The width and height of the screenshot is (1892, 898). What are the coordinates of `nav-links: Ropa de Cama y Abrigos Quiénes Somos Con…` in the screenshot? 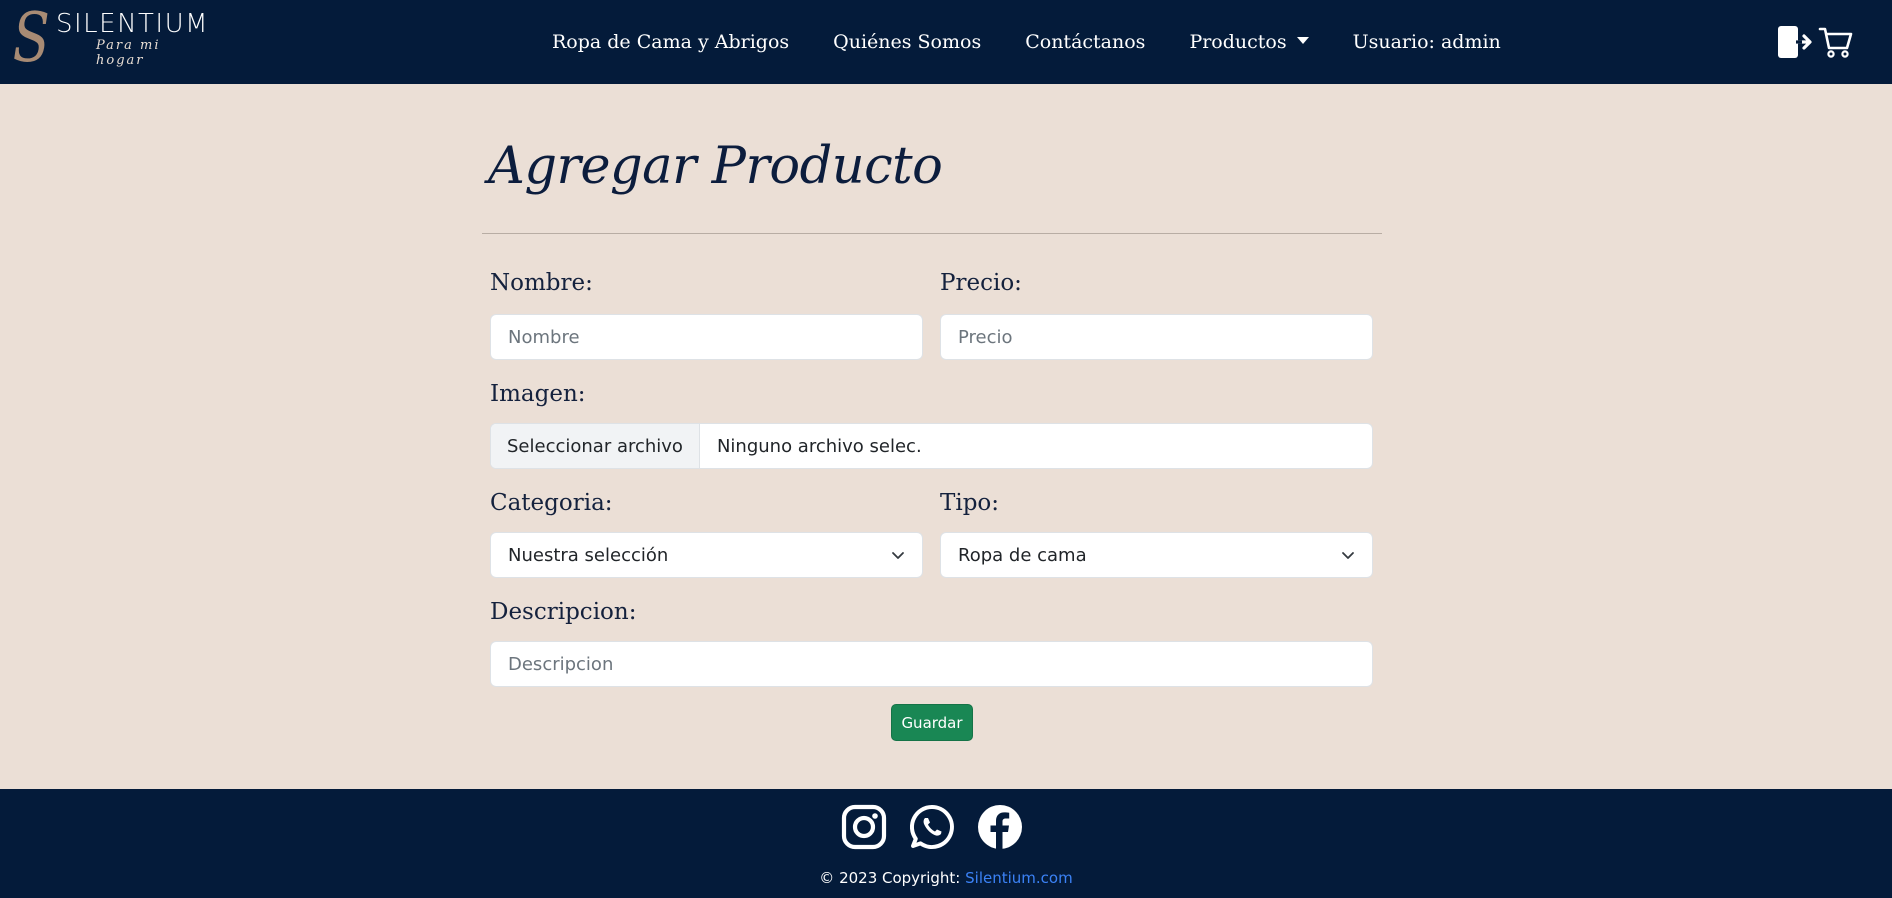 It's located at (1026, 42).